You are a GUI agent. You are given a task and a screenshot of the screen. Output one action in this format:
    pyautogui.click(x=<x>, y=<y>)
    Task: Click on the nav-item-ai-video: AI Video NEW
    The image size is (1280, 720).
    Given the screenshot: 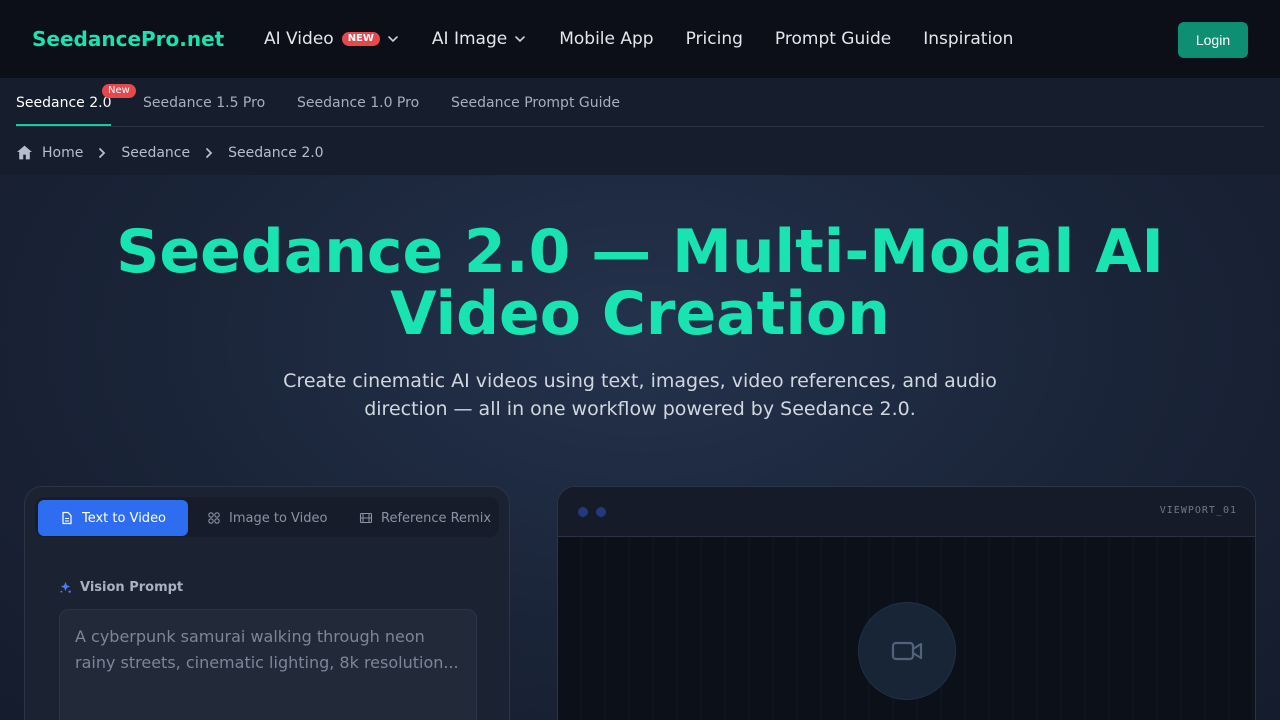 What is the action you would take?
    pyautogui.click(x=332, y=39)
    